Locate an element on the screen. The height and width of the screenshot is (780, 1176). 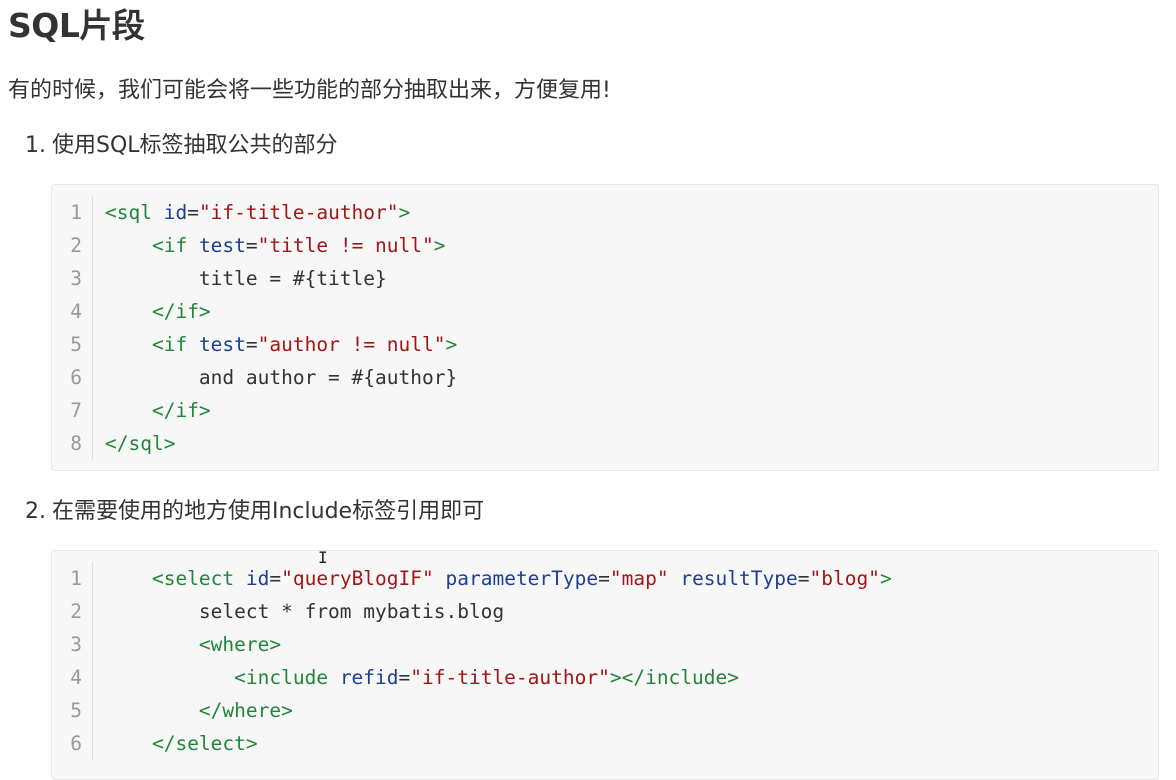
code-token: title = #{title} is located at coordinates (246, 278).